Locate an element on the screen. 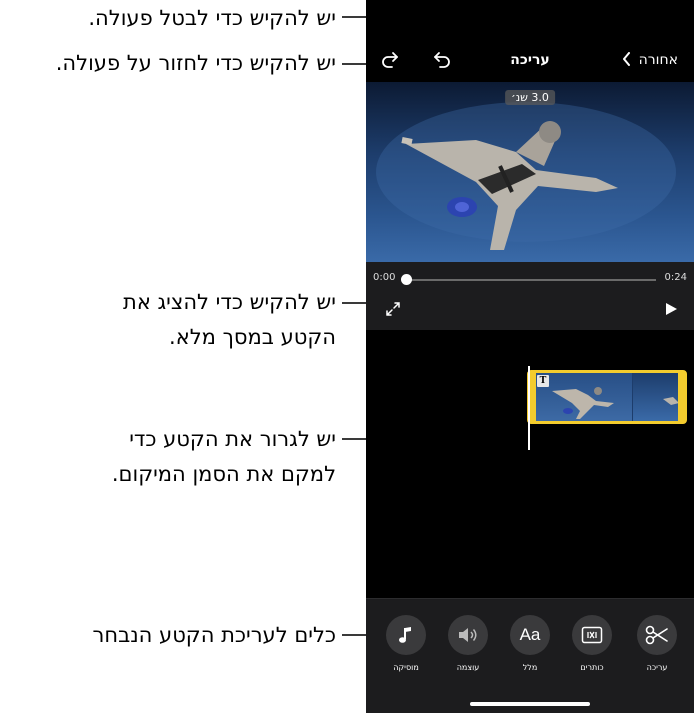 The image size is (694, 713). current-time: 0:00 is located at coordinates (384, 277).